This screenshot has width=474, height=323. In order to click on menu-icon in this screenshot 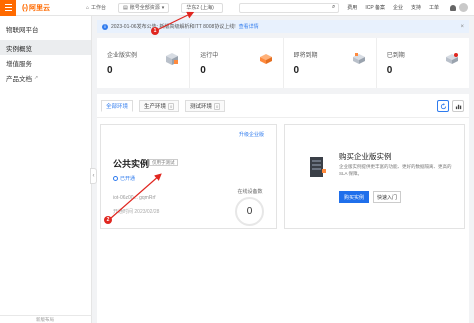, I will do `click(8, 8)`.